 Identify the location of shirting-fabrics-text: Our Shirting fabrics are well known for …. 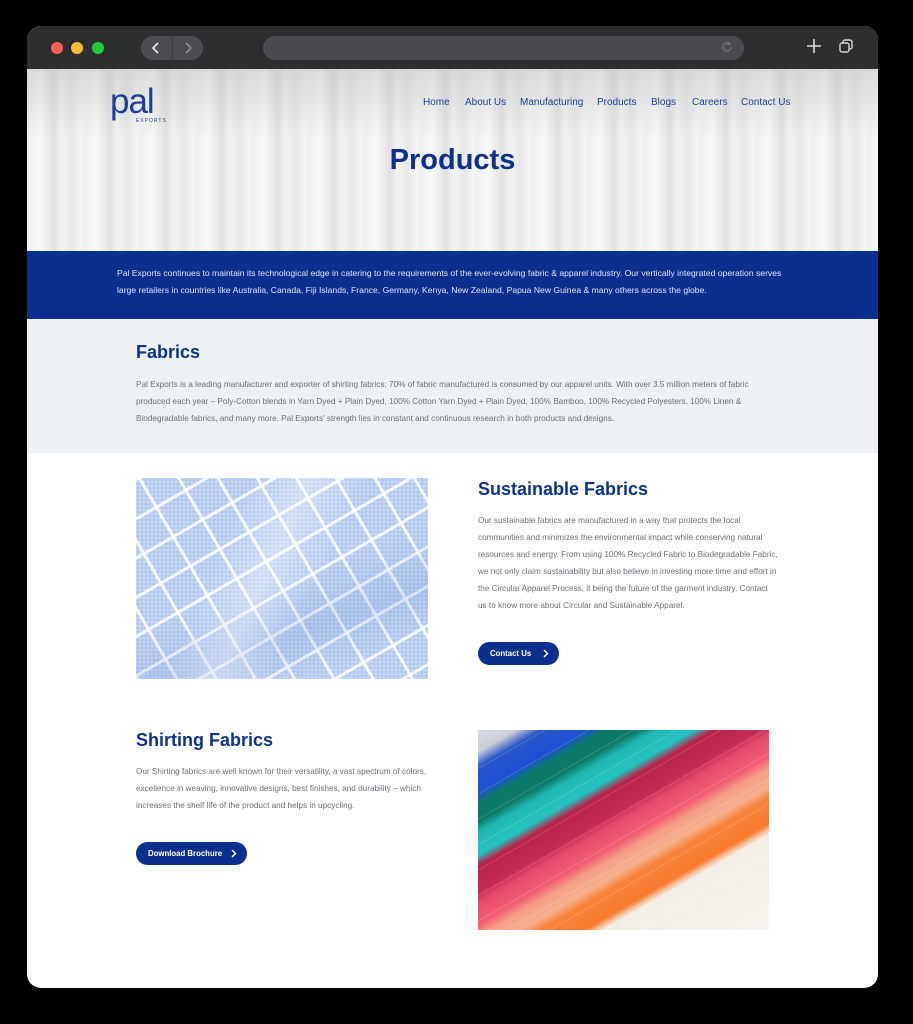
(281, 788).